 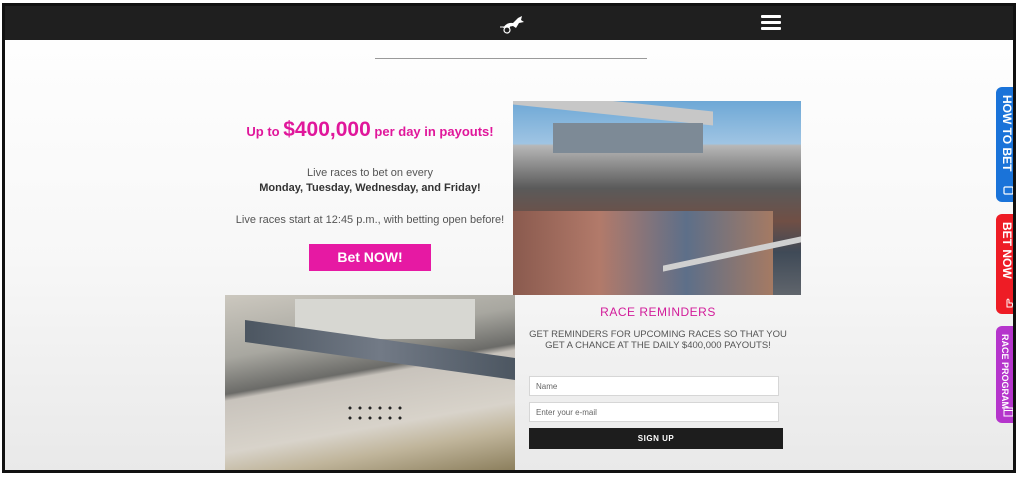 I want to click on bet-now-tab-label: BET NOW, so click(x=1007, y=250).